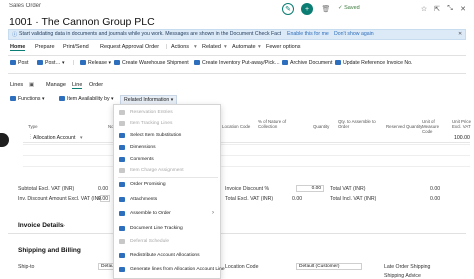 Image resolution: width=474 pixels, height=279 pixels. What do you see at coordinates (167, 255) in the screenshot?
I see `menu-item-redistribute-account-allocations: Redistribute Account Allocations` at bounding box center [167, 255].